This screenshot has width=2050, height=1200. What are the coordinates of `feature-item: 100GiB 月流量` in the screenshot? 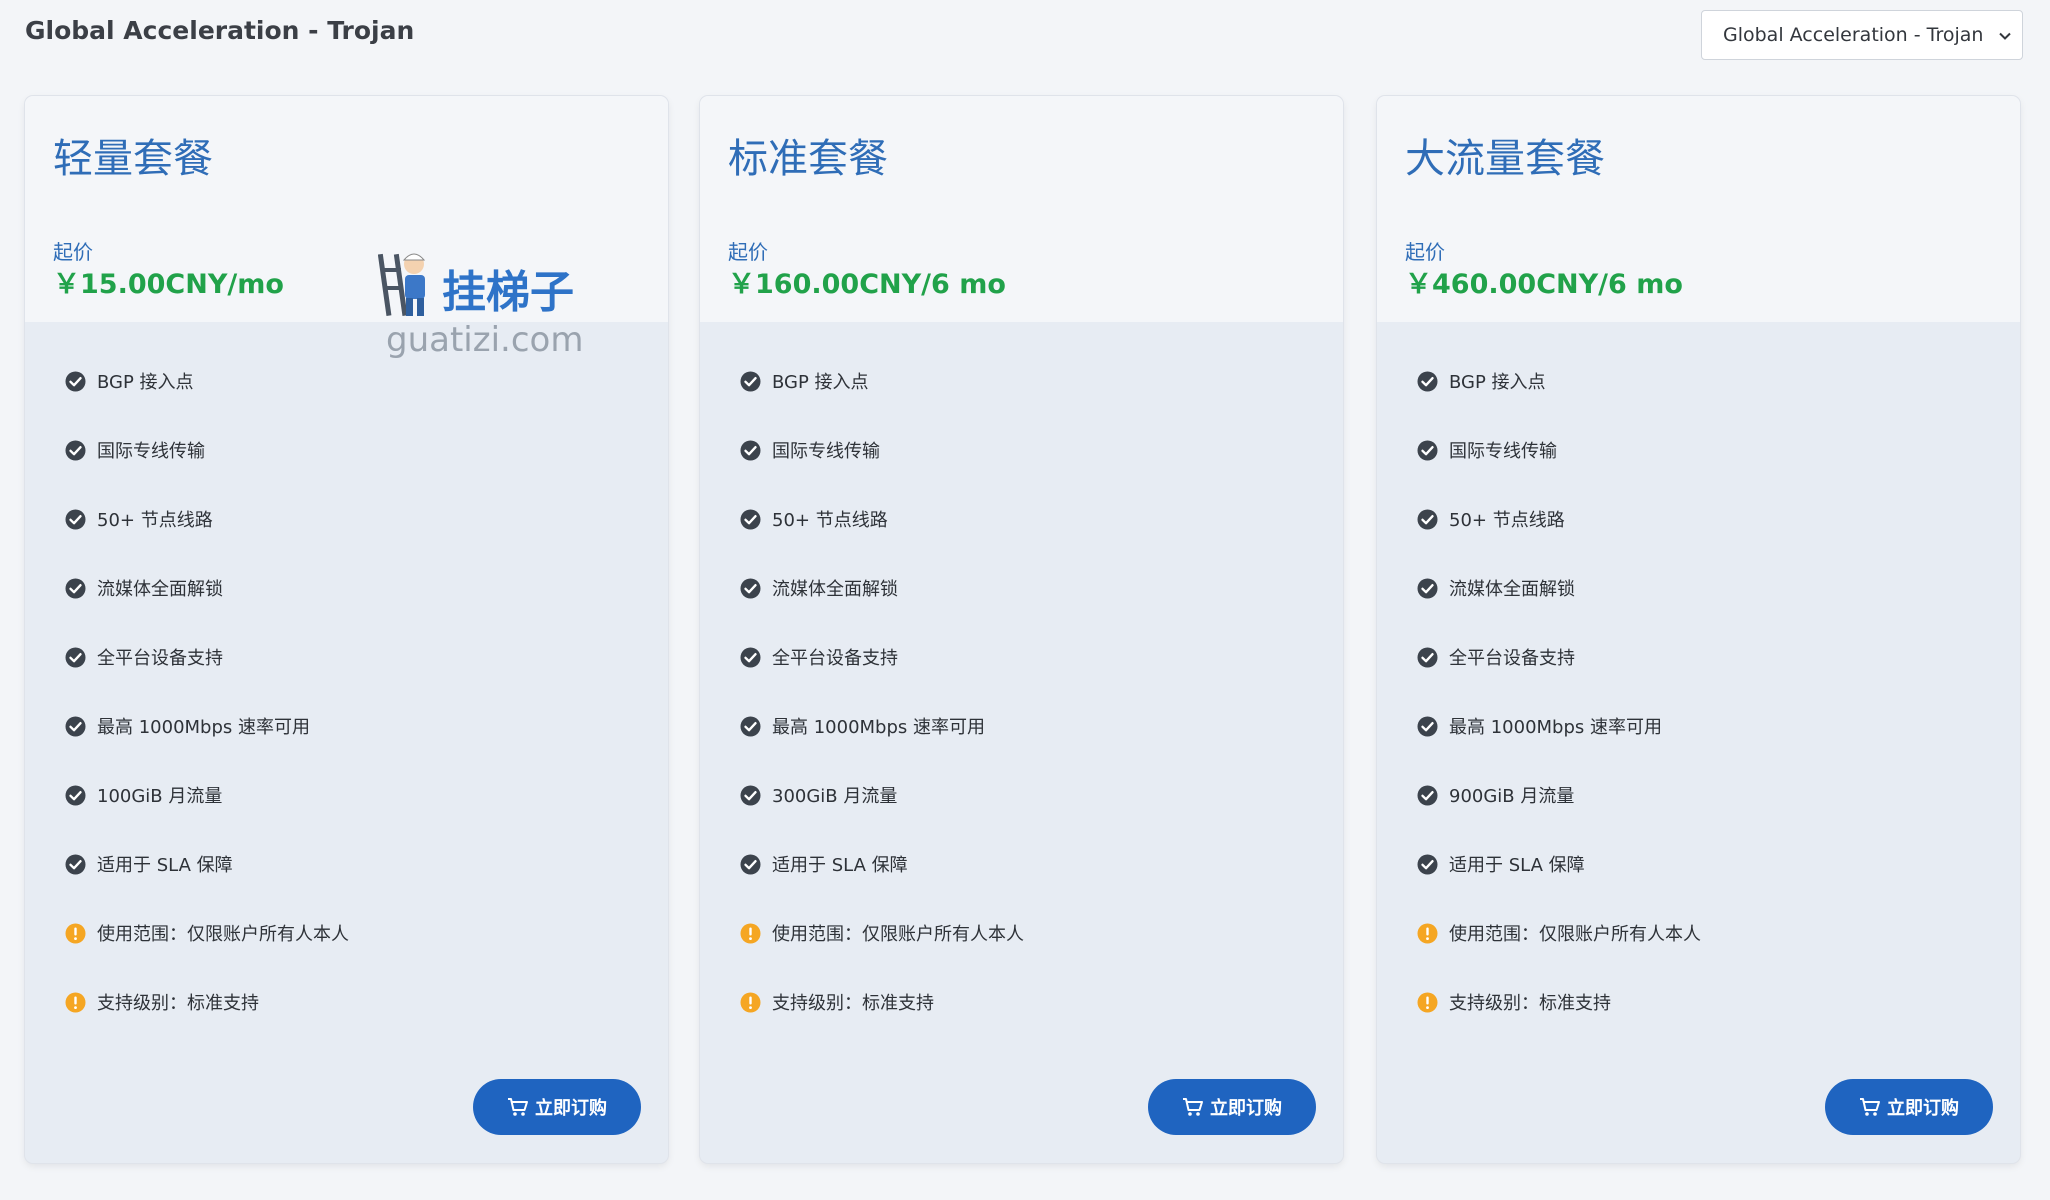 It's located at (143, 795).